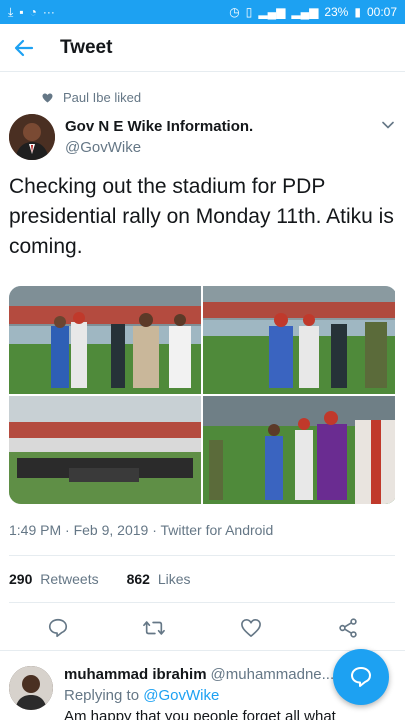  I want to click on tweet-author: Gov N E Wike Information. @GovWike, so click(203, 138).